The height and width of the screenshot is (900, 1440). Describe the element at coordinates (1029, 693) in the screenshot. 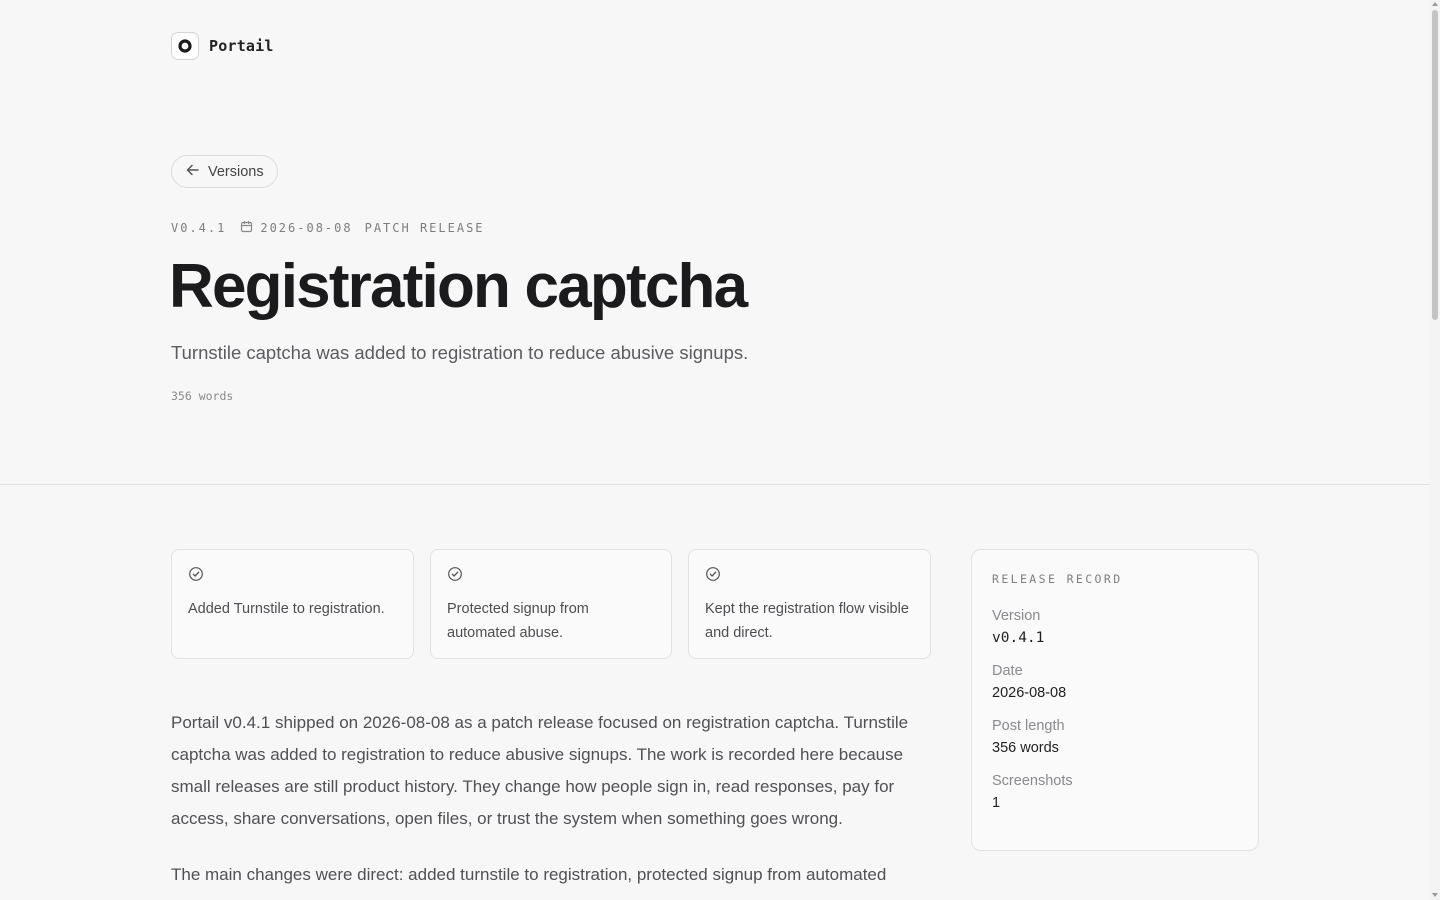

I see `record-value: 2026-08-08` at that location.